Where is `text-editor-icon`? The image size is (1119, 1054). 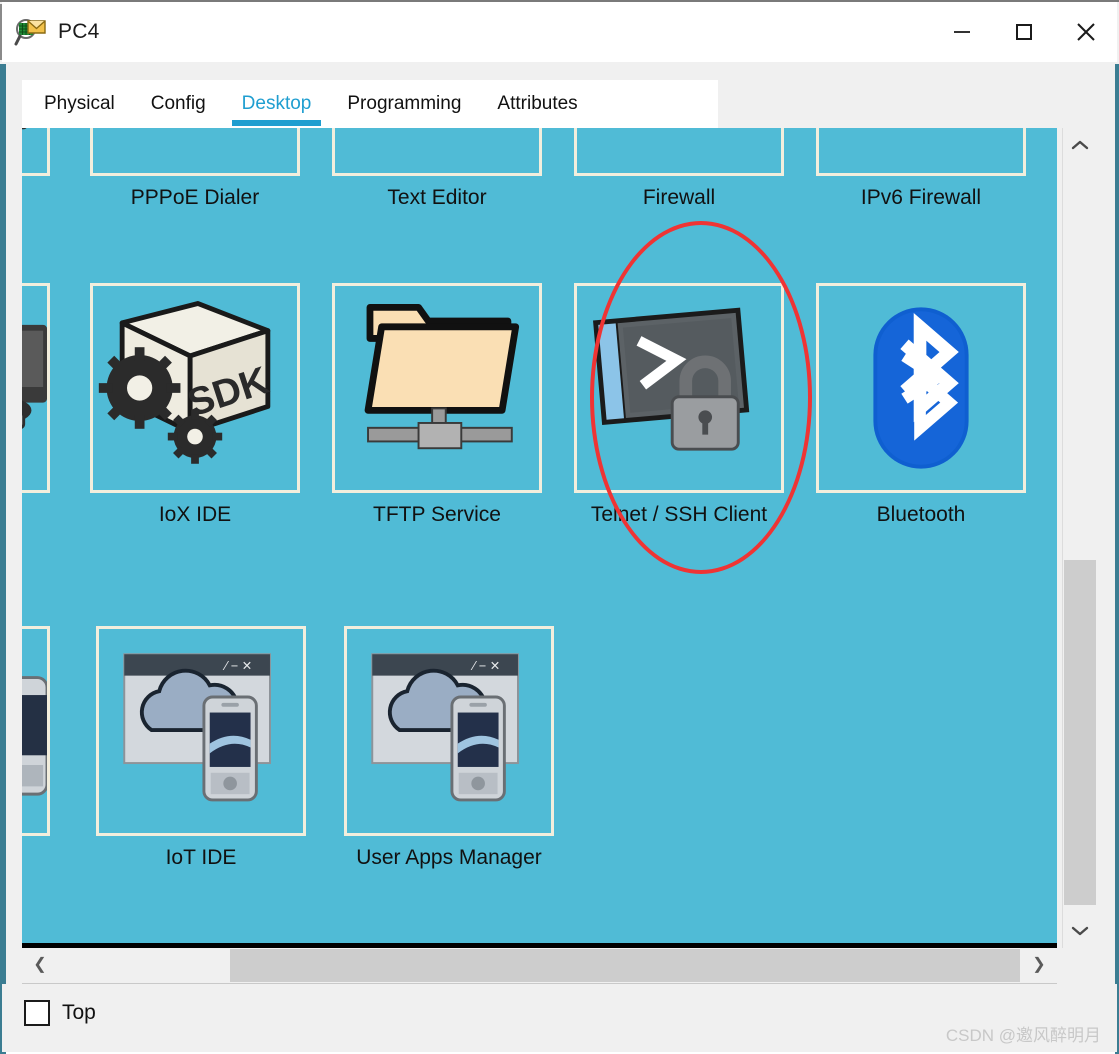
text-editor-icon is located at coordinates (437, 150).